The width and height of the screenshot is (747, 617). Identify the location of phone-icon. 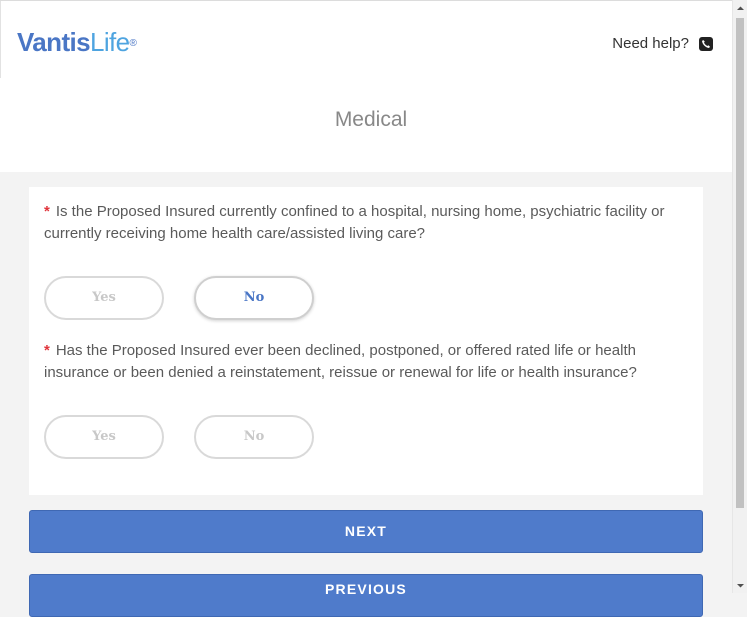
(706, 43).